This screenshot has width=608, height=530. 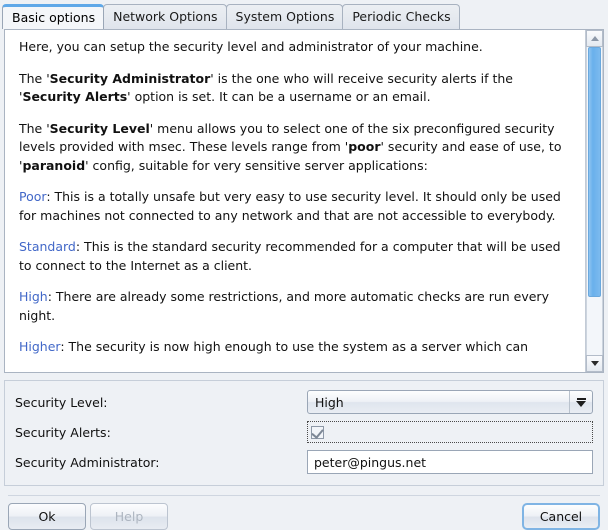 I want to click on security-administrator-row: Security Administrator: peter@pingus.net, so click(x=304, y=462).